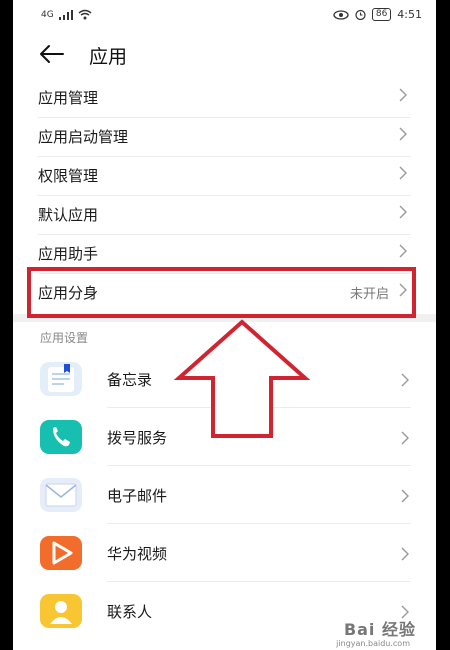 This screenshot has height=650, width=450. What do you see at coordinates (341, 14) in the screenshot?
I see `eye-comfort-icon` at bounding box center [341, 14].